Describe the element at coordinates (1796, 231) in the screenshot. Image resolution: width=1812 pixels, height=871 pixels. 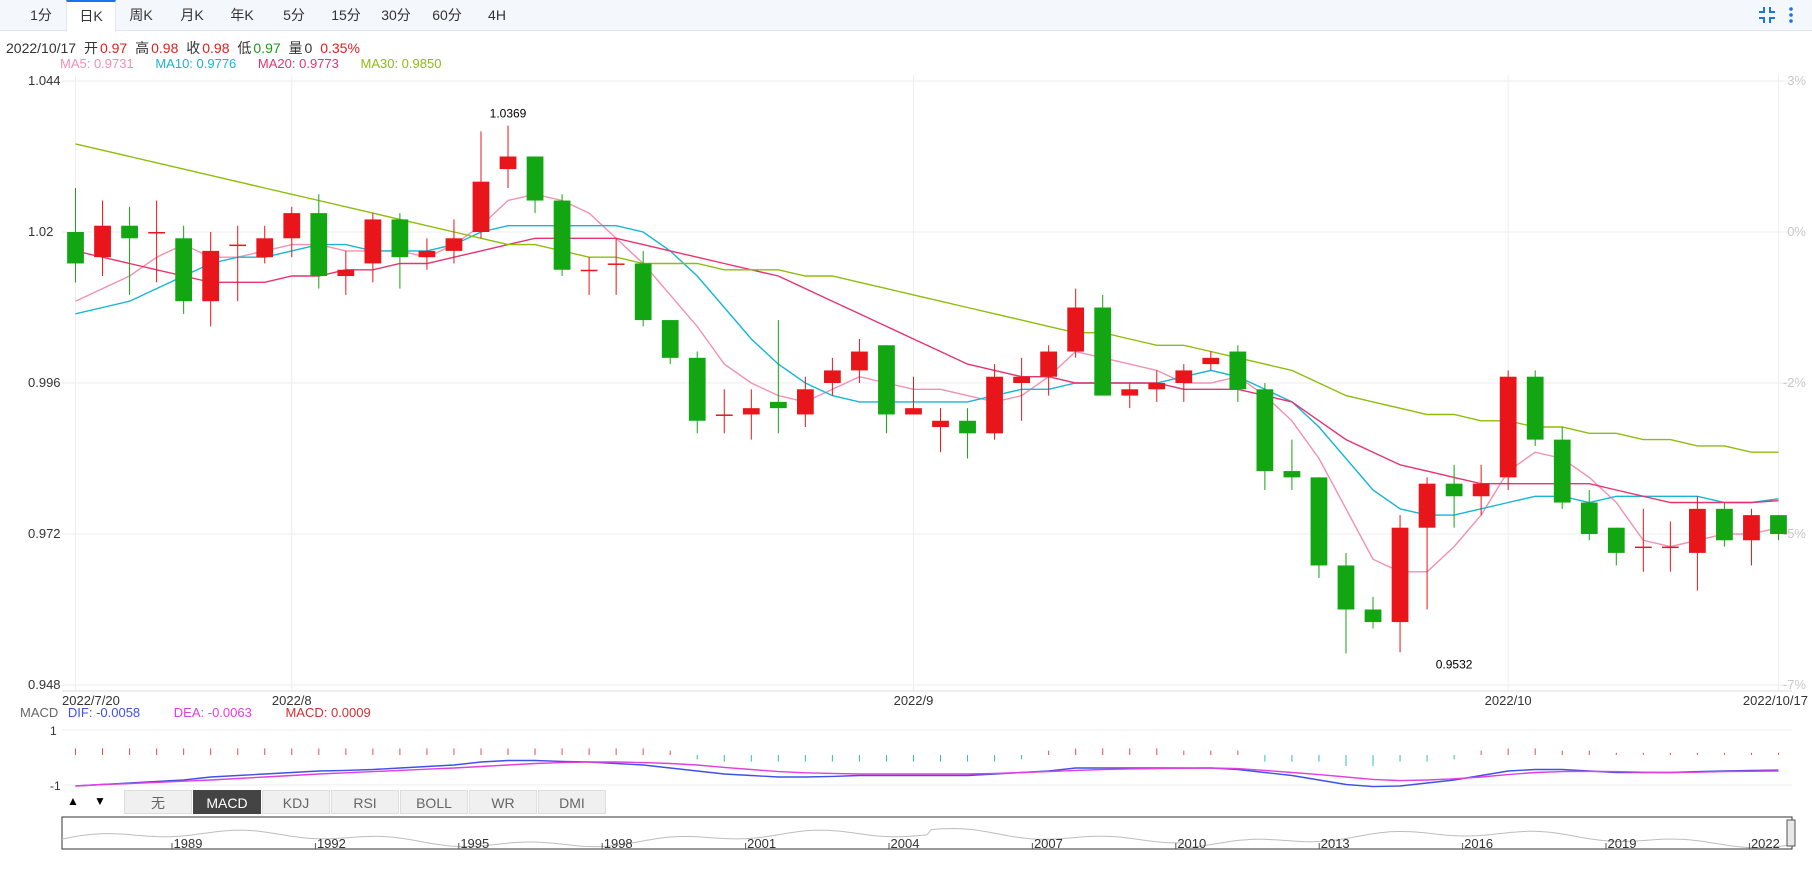
I see `right-percent-tick: 0%` at that location.